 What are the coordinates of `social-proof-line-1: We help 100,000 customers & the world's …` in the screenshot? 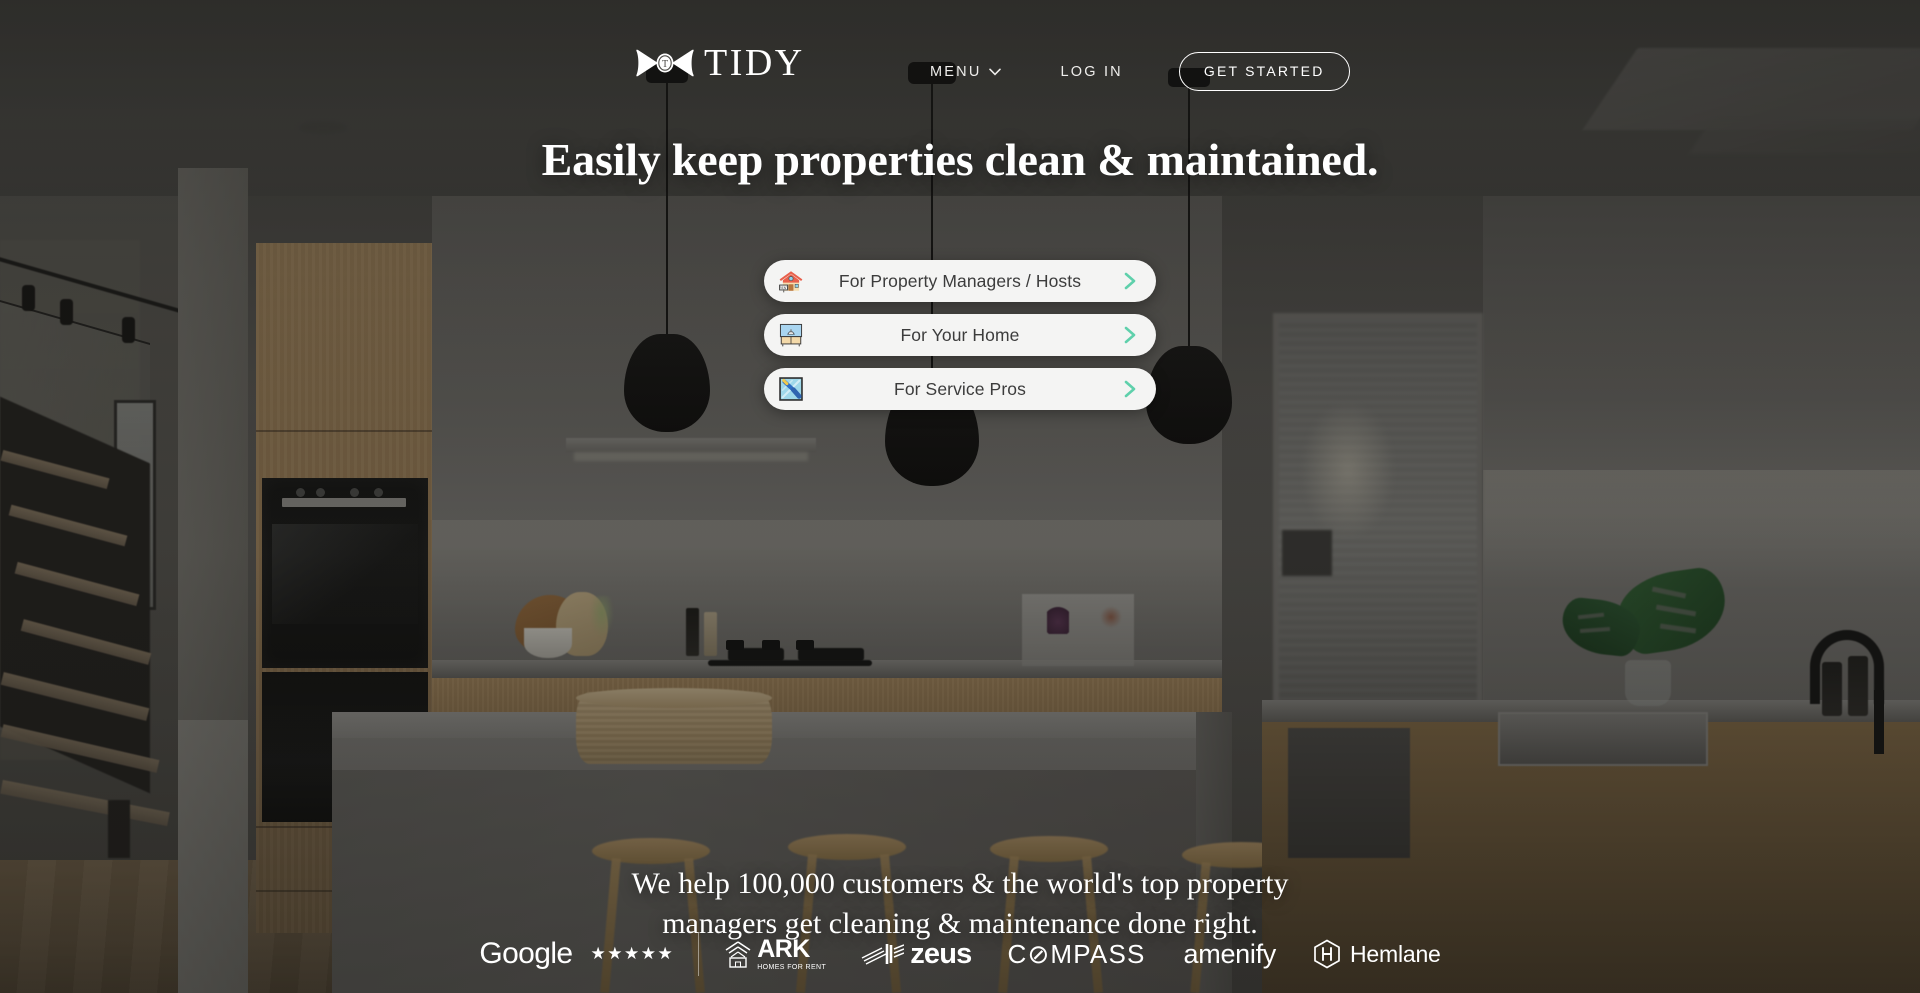 It's located at (960, 883).